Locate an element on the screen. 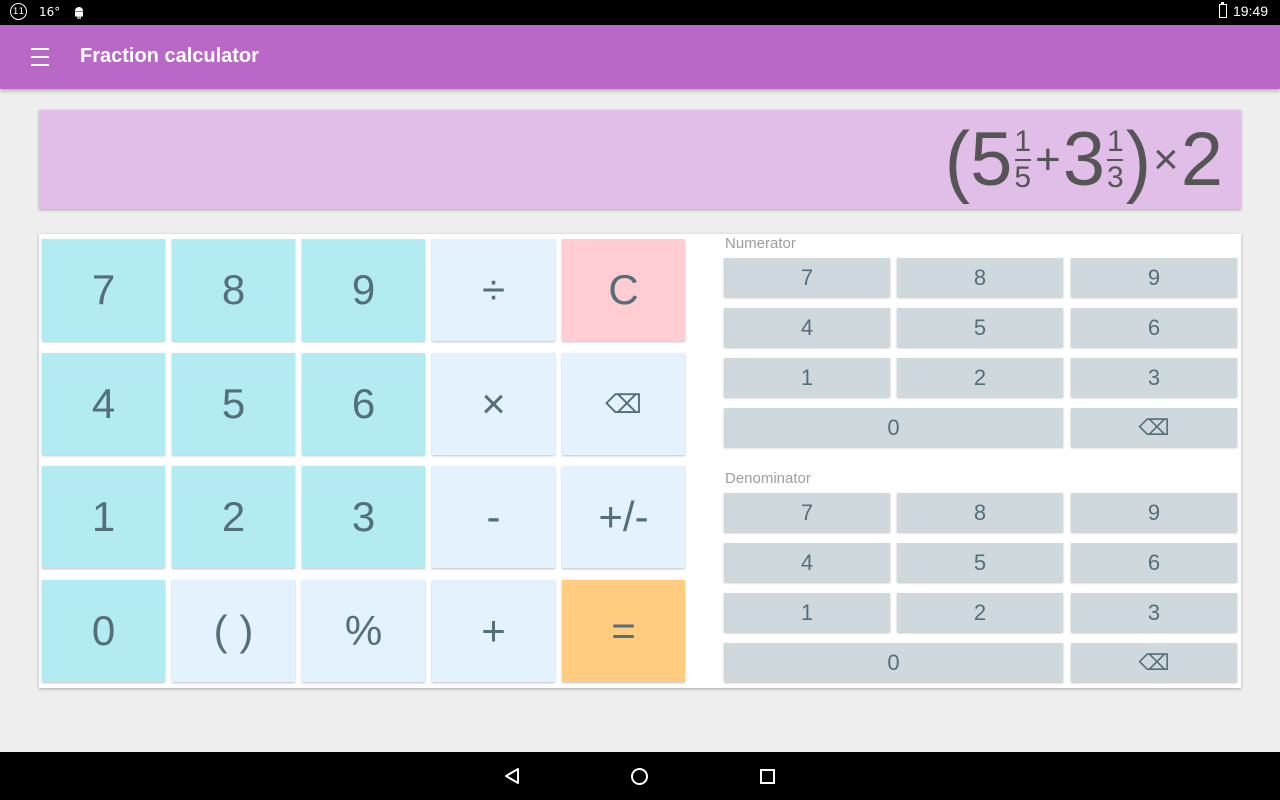 The height and width of the screenshot is (800, 1280). numerator-key-1: 1 is located at coordinates (807, 377).